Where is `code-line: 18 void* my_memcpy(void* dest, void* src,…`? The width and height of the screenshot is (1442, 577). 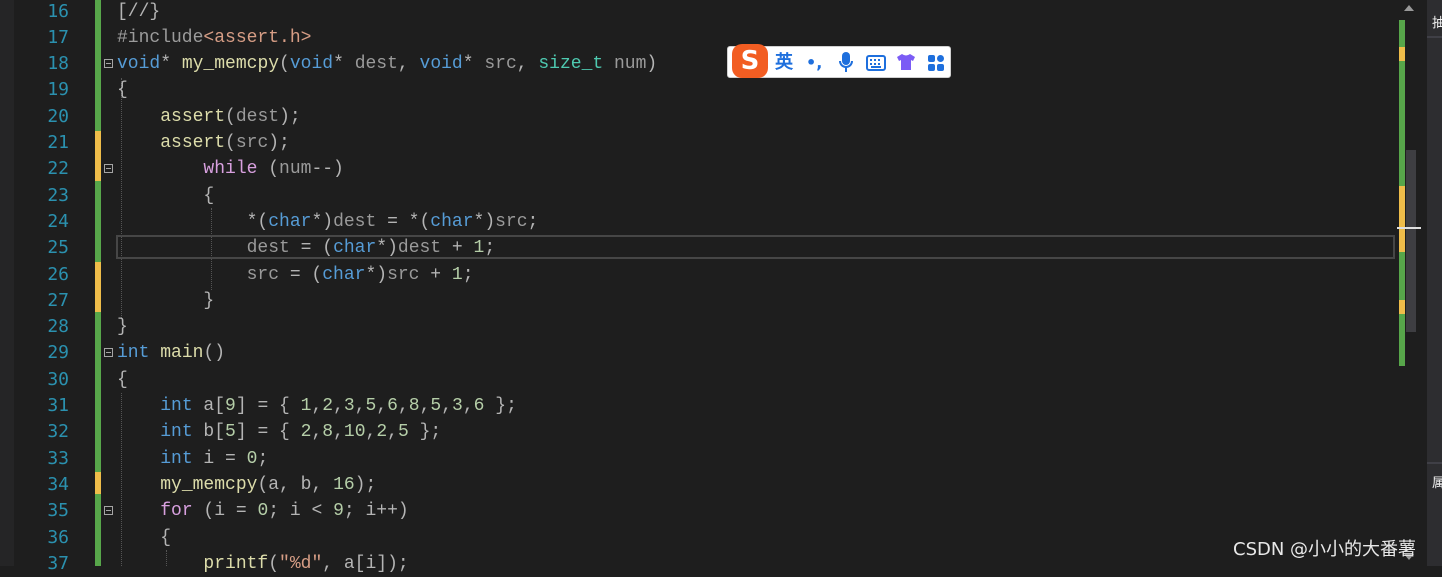 code-line: 18 void* my_memcpy(void* dest, void* src,… is located at coordinates (700, 64).